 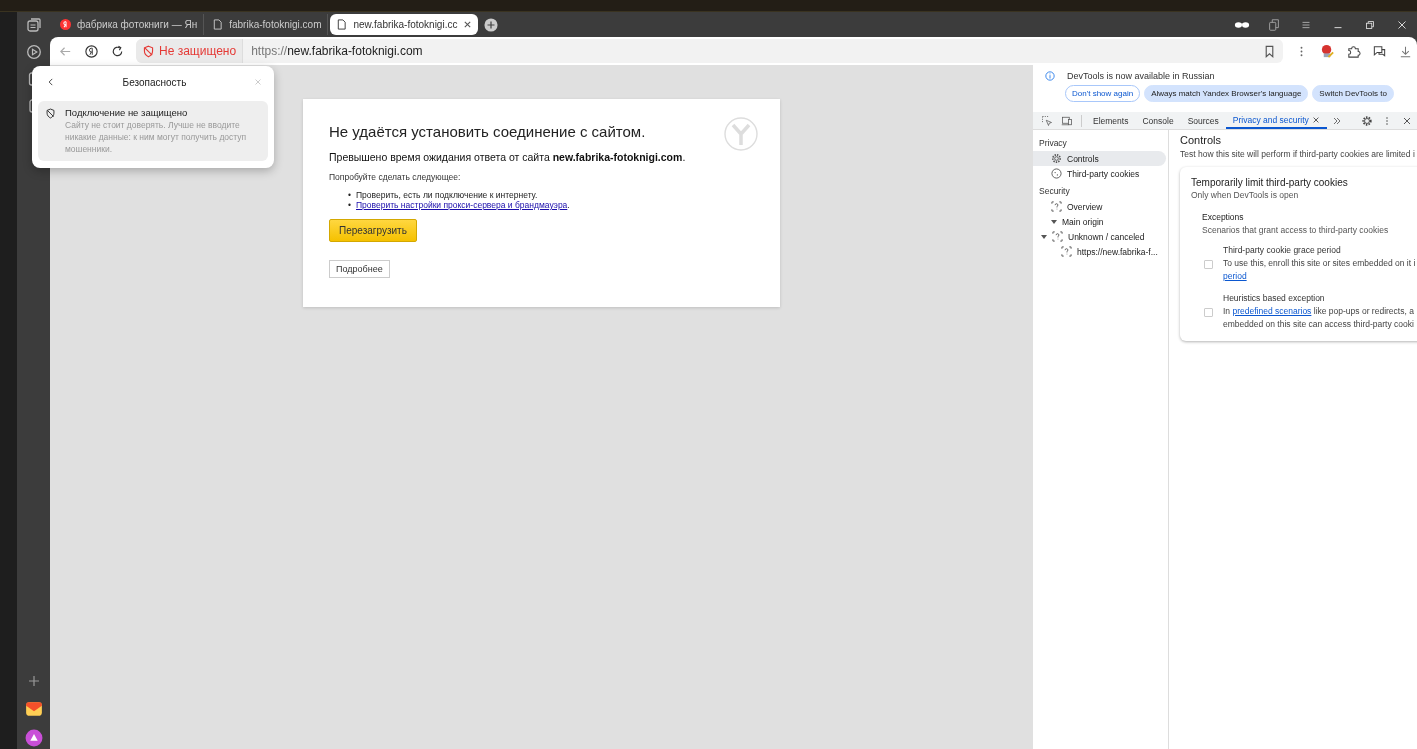 What do you see at coordinates (1318, 317) in the screenshot?
I see `option-description: In predefined scenarios like pop-ups or redirects, a embedded on this site can access third-party cooki` at bounding box center [1318, 317].